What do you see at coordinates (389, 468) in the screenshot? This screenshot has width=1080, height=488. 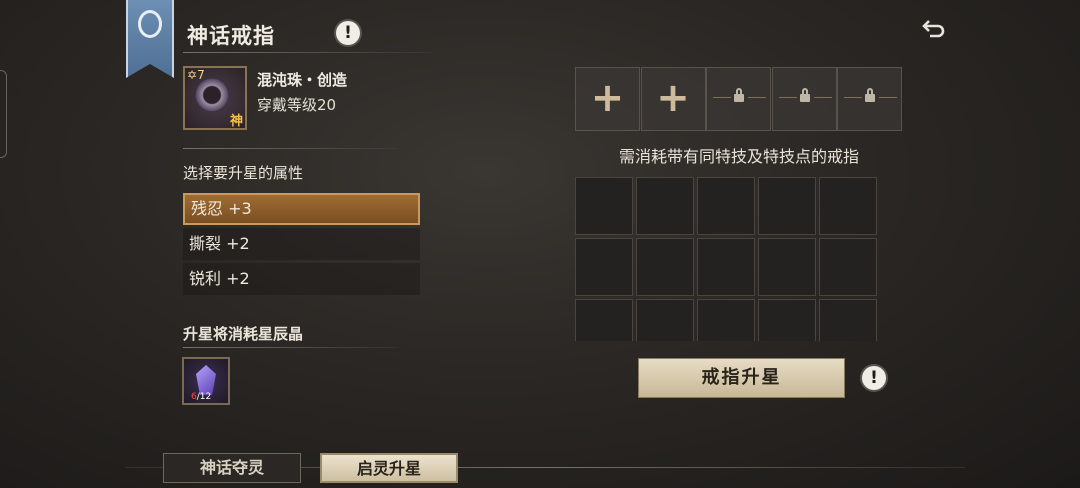 I see `tab-star-upgrade: 启灵升星` at bounding box center [389, 468].